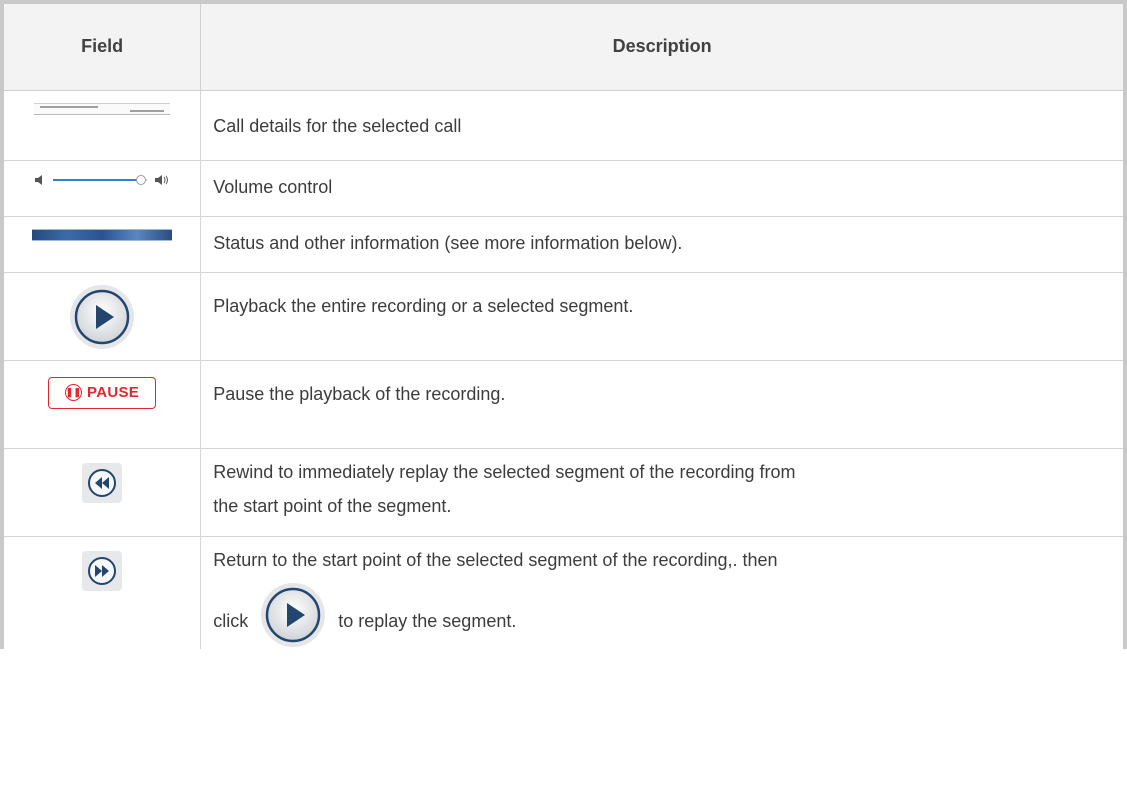  Describe the element at coordinates (102, 482) in the screenshot. I see `rewind-icon` at that location.